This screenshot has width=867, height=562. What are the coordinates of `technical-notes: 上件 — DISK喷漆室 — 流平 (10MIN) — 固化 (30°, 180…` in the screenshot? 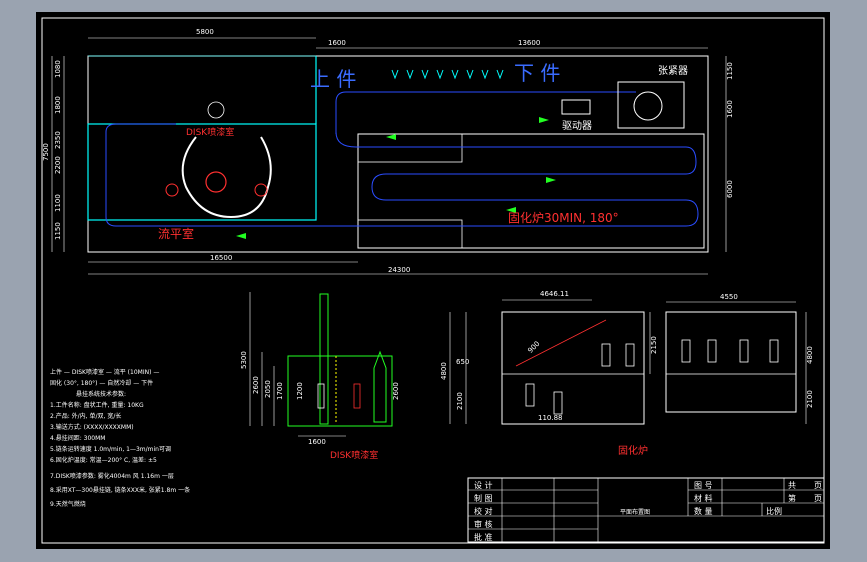 It's located at (120, 438).